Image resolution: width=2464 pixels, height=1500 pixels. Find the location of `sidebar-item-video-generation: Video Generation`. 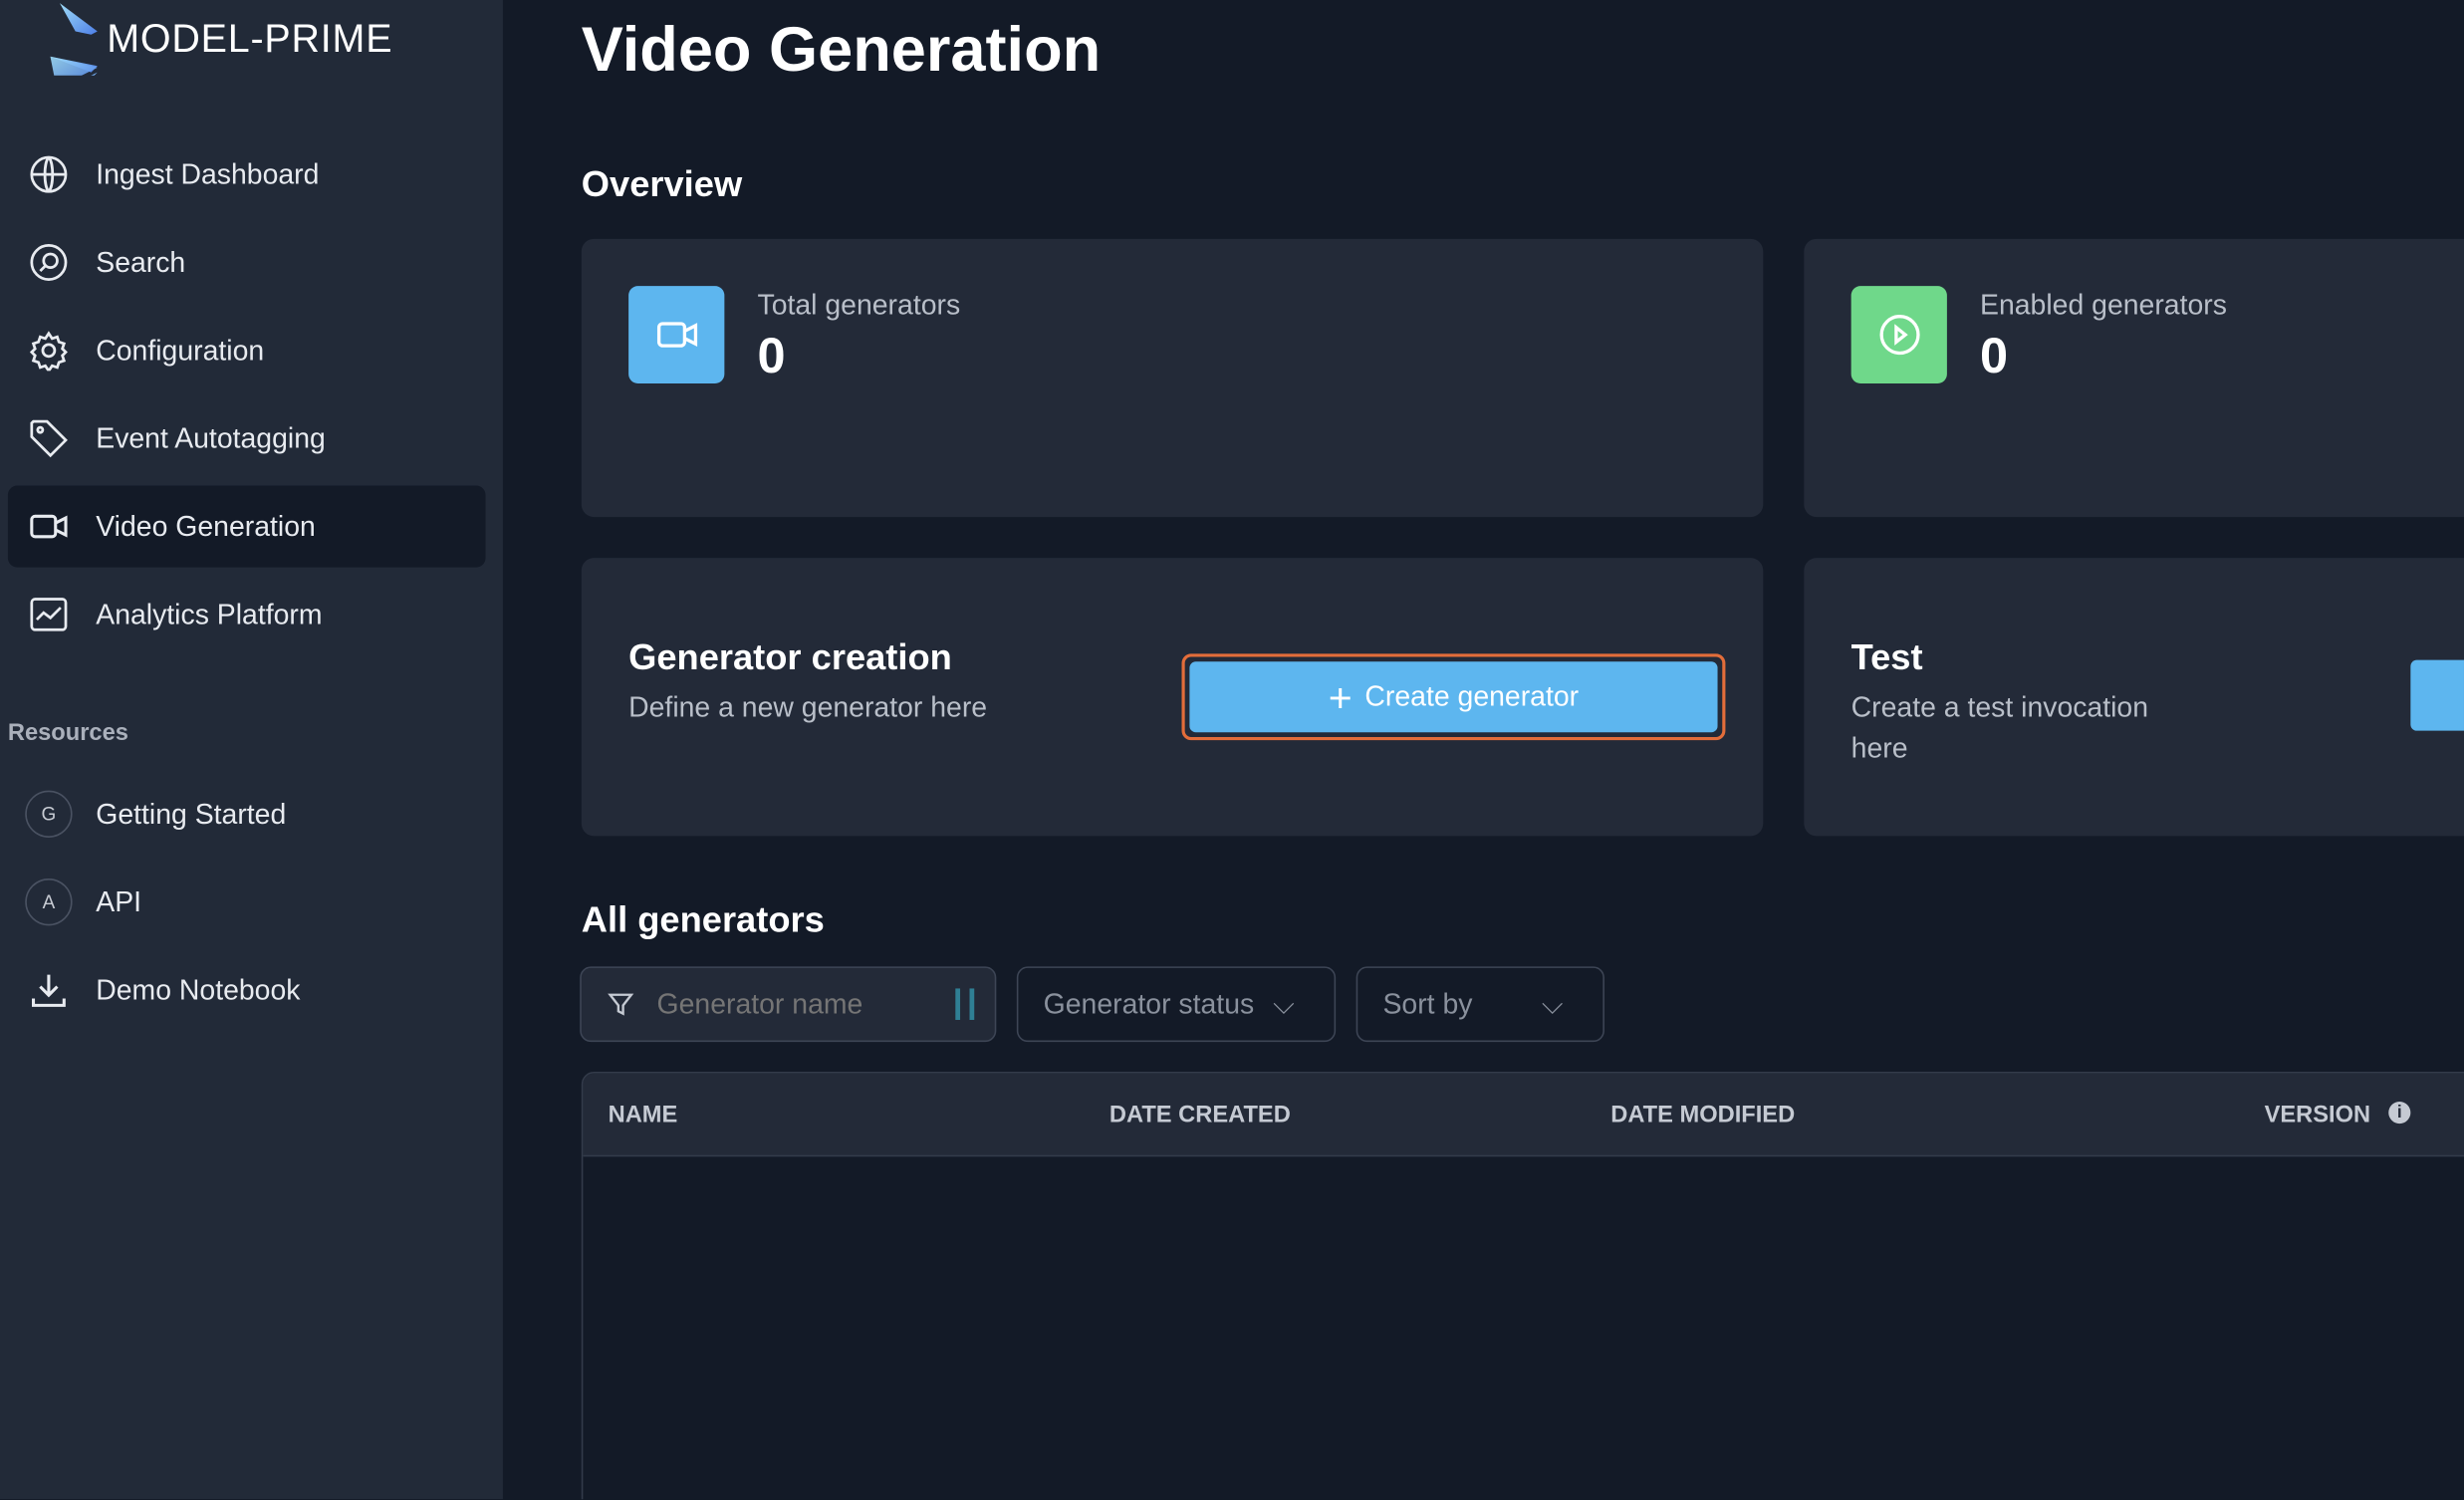

sidebar-item-video-generation: Video Generation is located at coordinates (246, 526).